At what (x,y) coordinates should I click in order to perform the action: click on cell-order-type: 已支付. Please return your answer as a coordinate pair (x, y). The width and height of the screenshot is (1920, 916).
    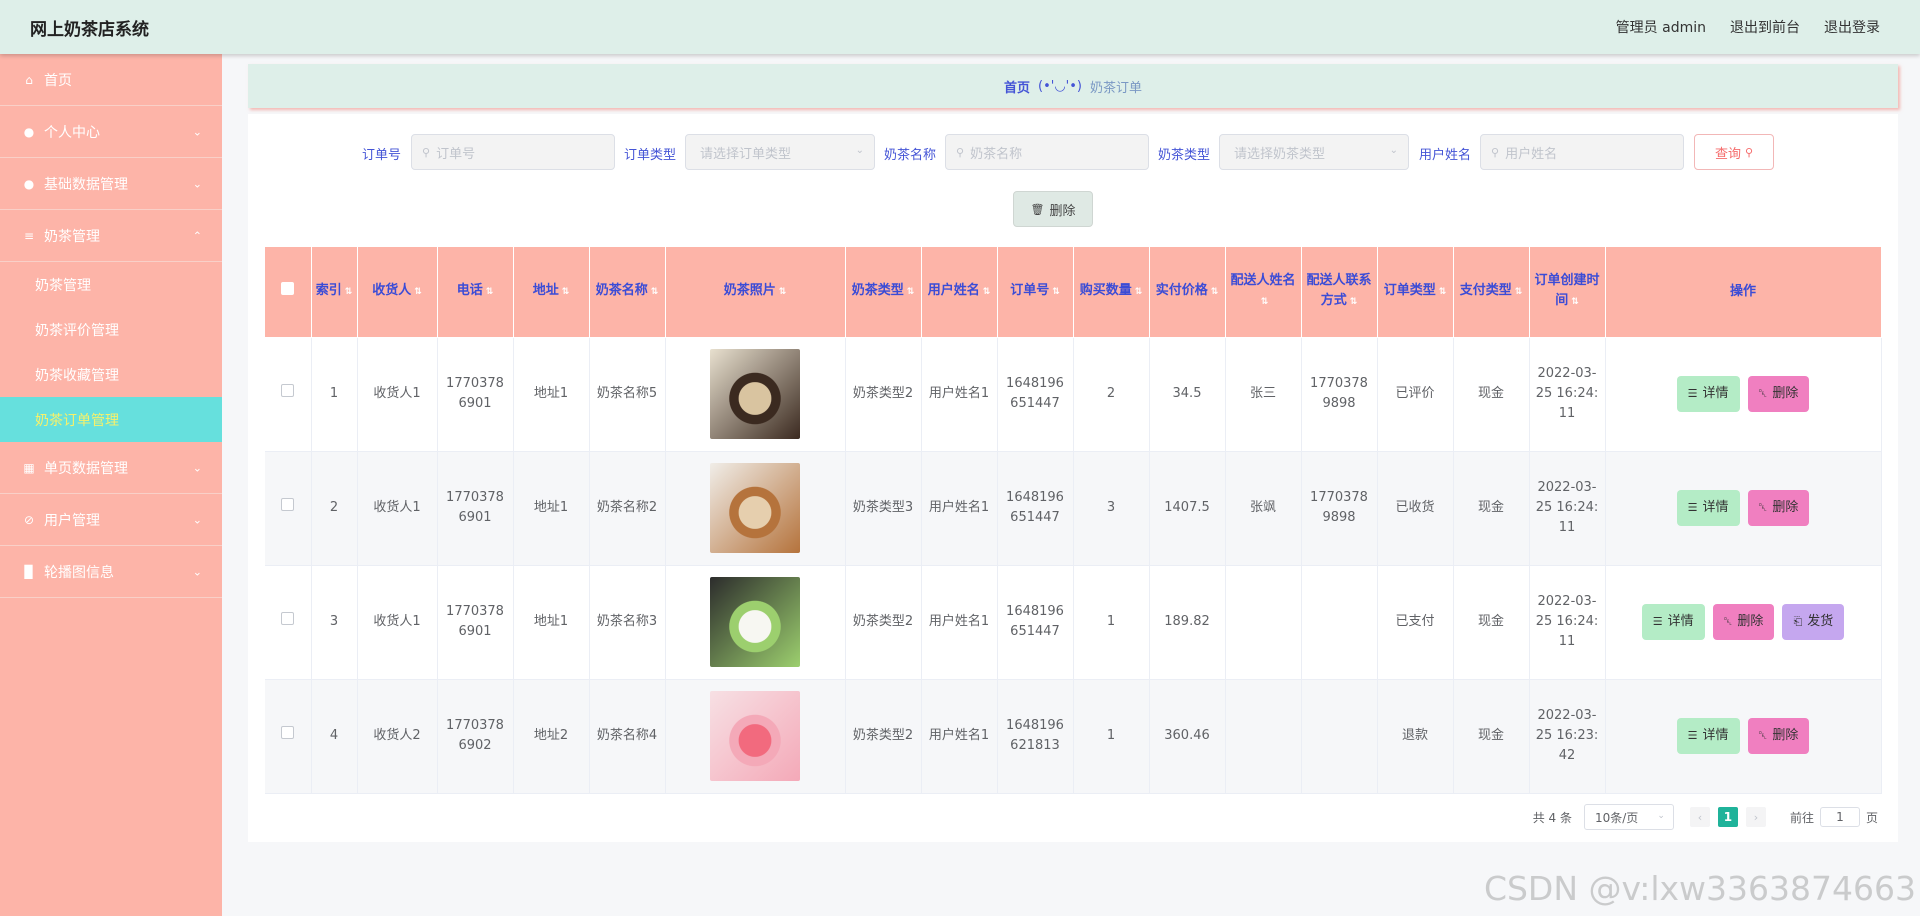
    Looking at the image, I should click on (1415, 622).